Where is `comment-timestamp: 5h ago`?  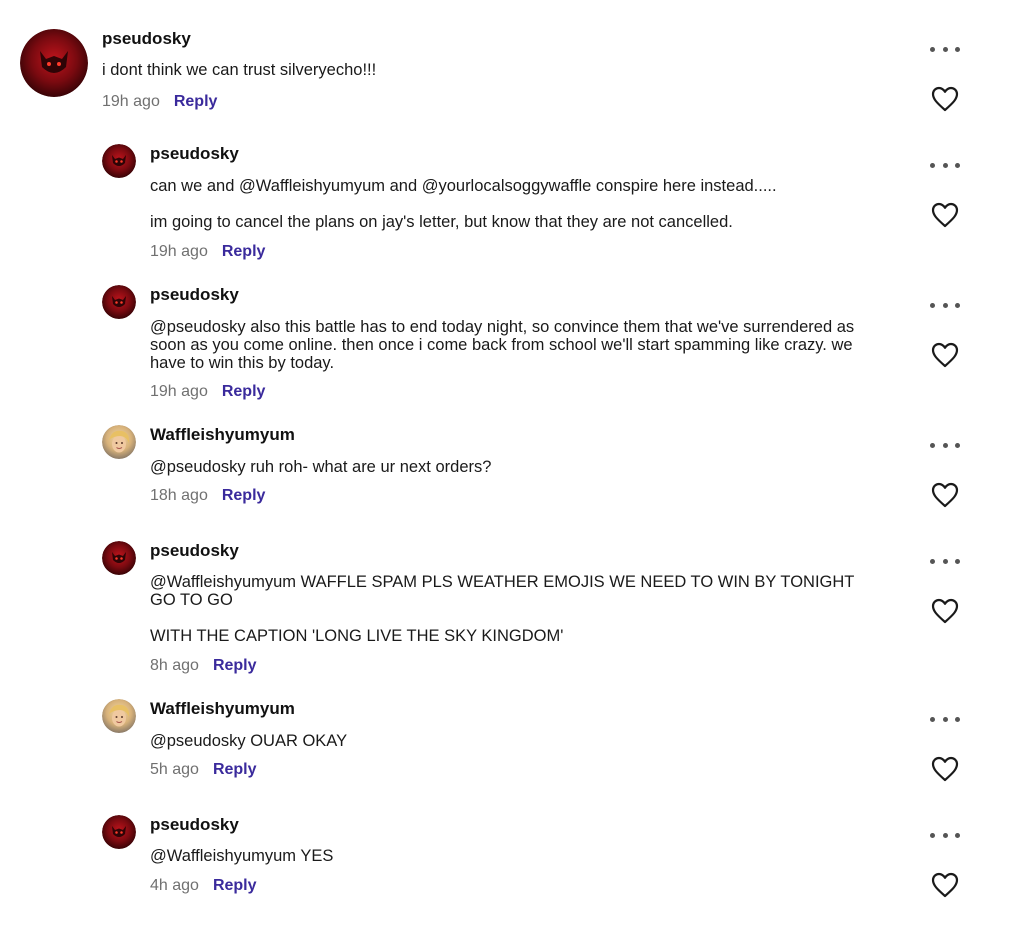
comment-timestamp: 5h ago is located at coordinates (174, 769).